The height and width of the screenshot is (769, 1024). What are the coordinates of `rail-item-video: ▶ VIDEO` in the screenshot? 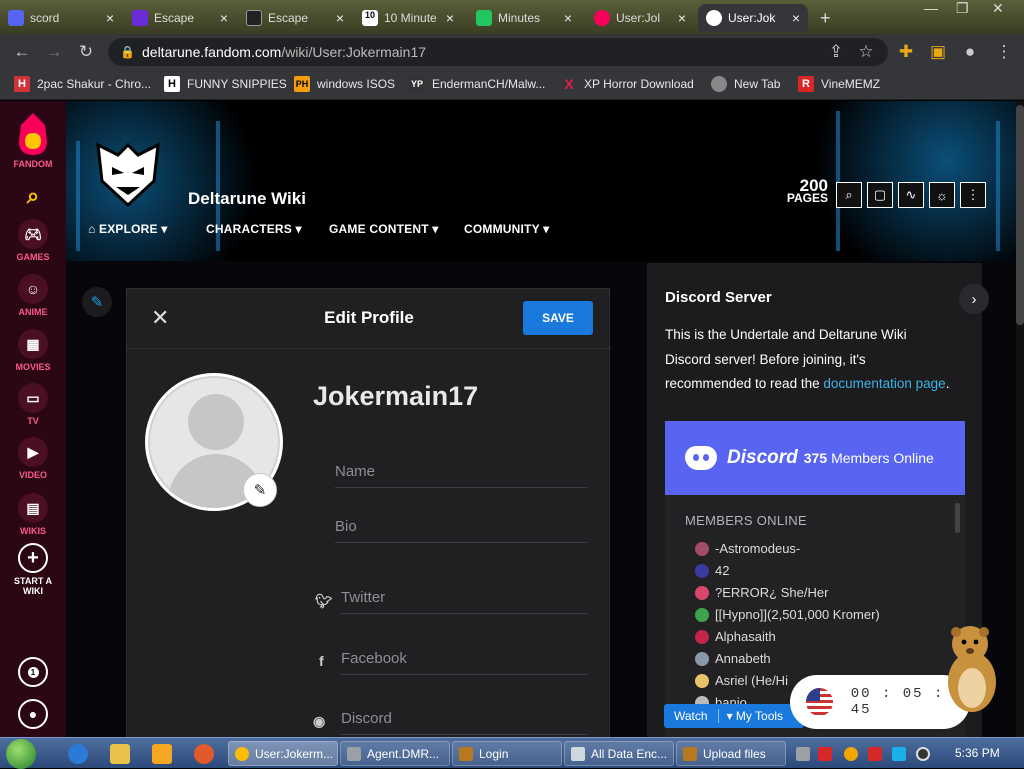 It's located at (33, 458).